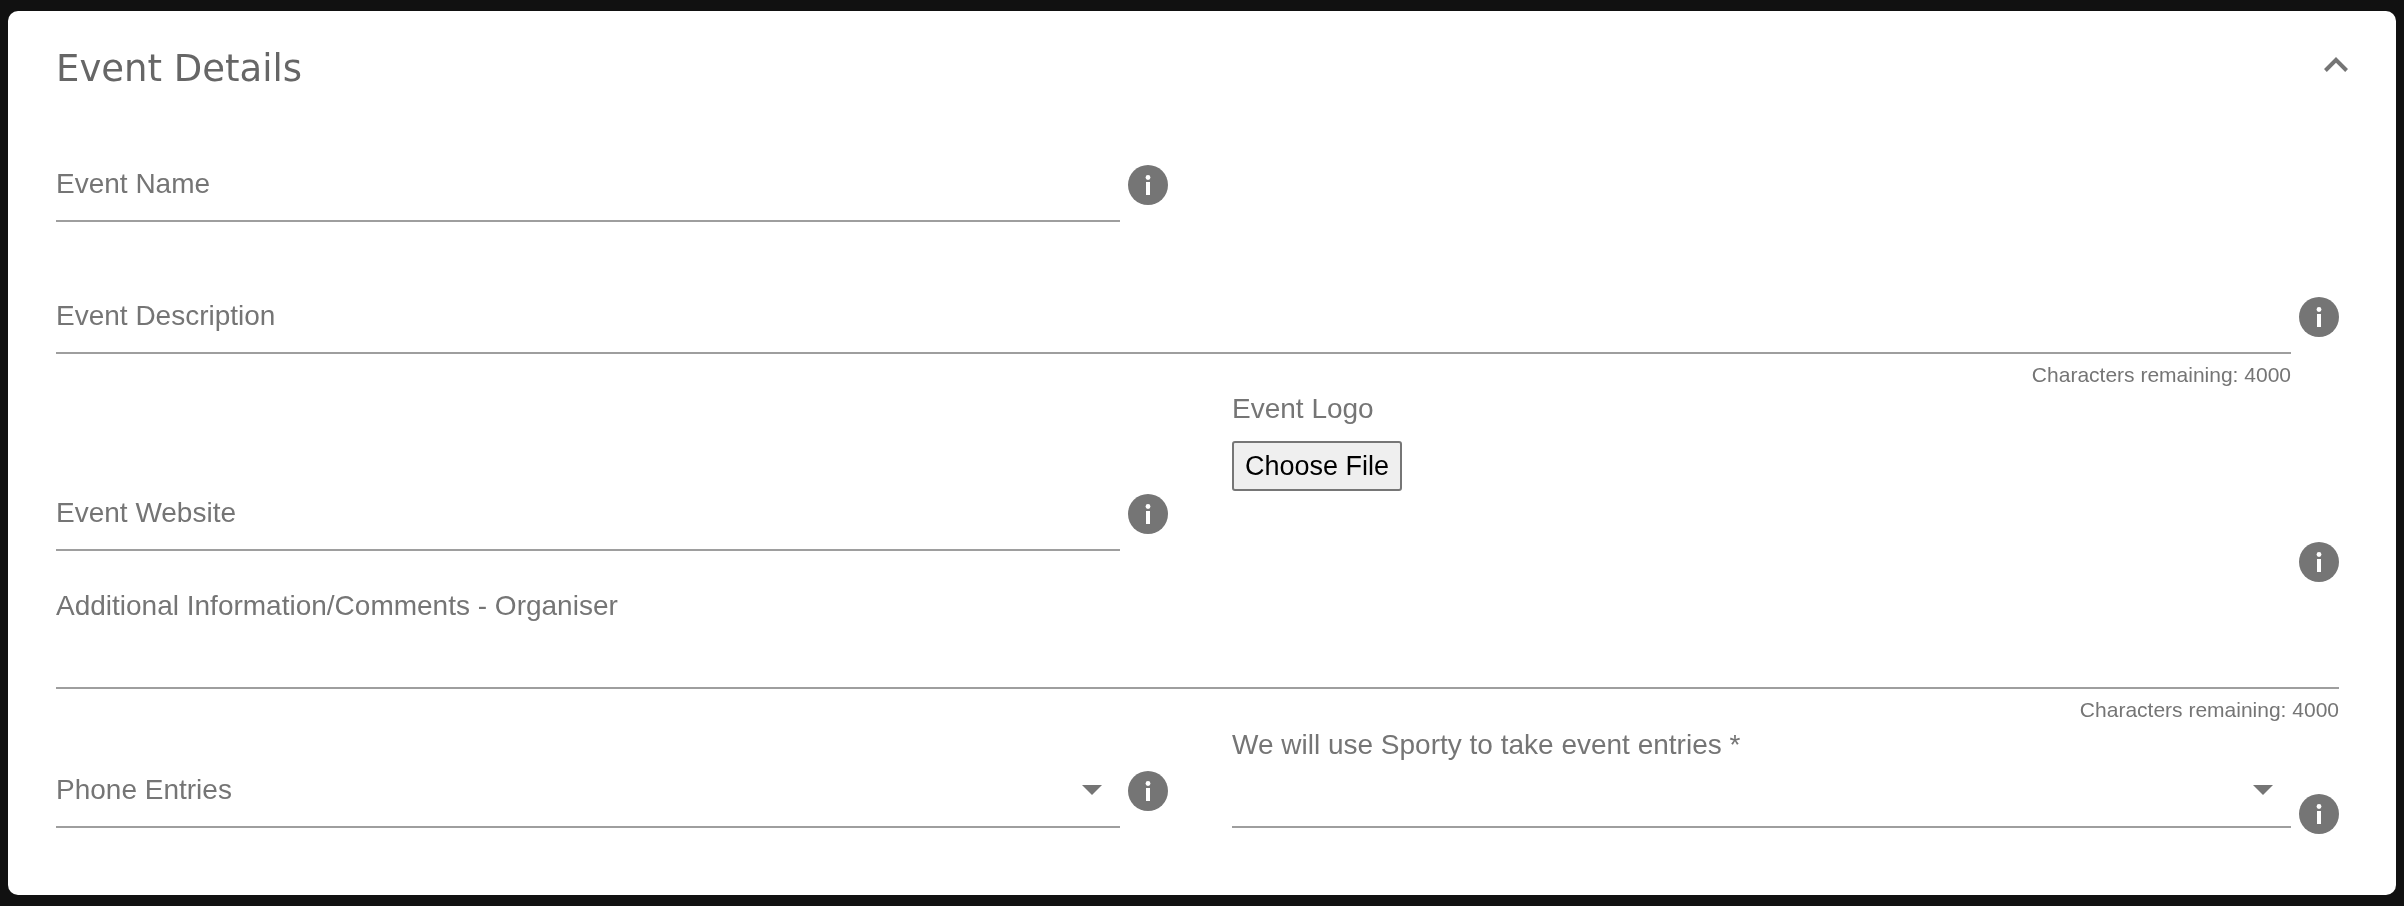 This screenshot has width=2404, height=906. Describe the element at coordinates (2336, 64) in the screenshot. I see `chevron-up-icon` at that location.